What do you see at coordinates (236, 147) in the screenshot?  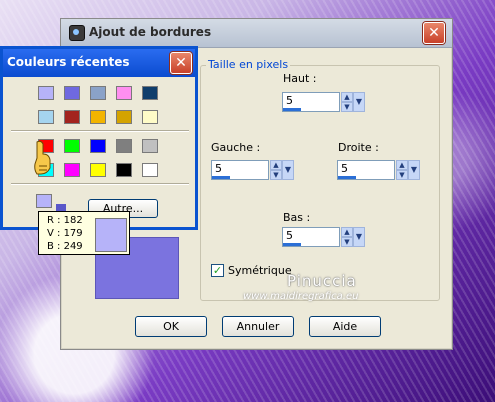 I see `gauche-label: Gauche :` at bounding box center [236, 147].